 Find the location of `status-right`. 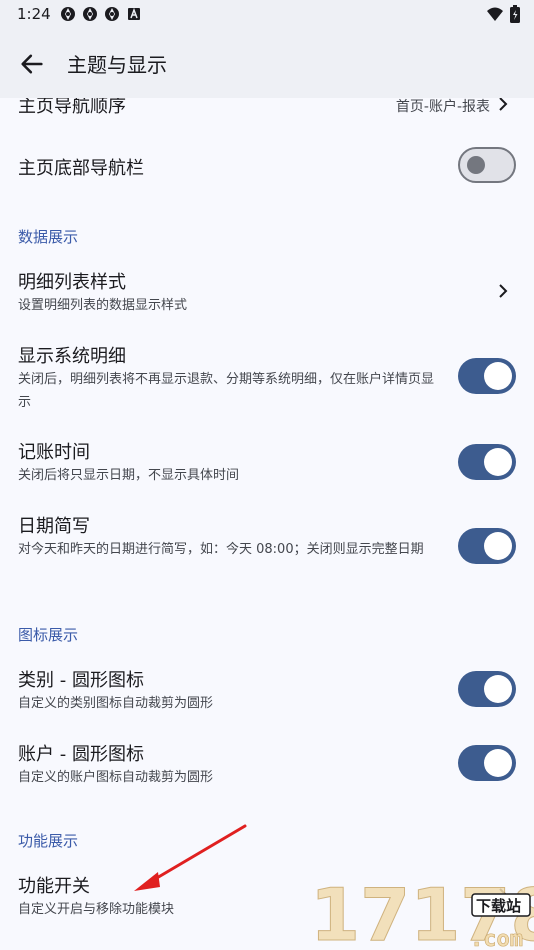

status-right is located at coordinates (503, 14).